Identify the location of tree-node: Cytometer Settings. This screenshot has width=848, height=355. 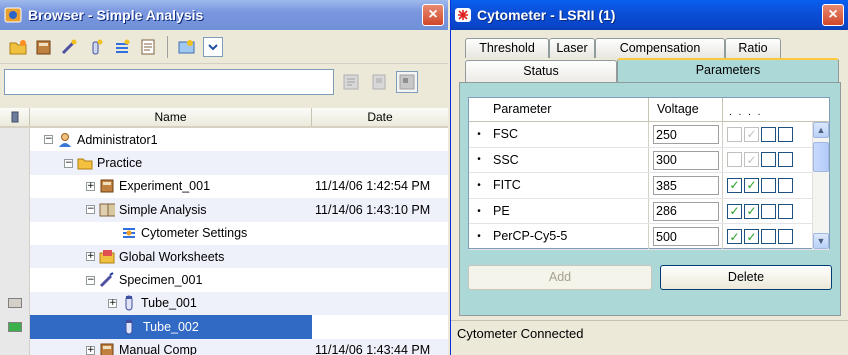
(171, 233).